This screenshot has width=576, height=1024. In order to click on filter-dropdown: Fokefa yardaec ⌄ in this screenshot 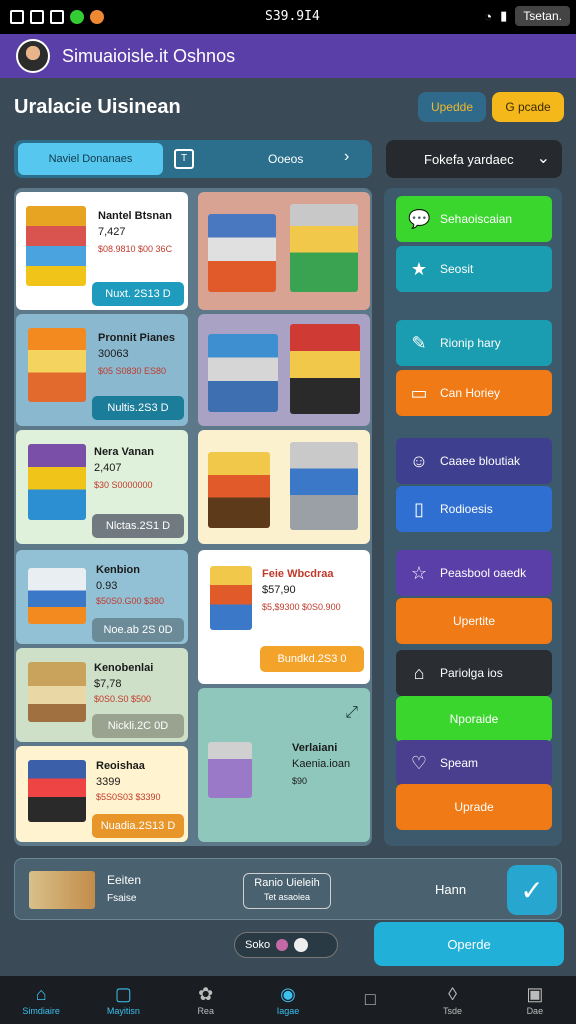, I will do `click(474, 159)`.